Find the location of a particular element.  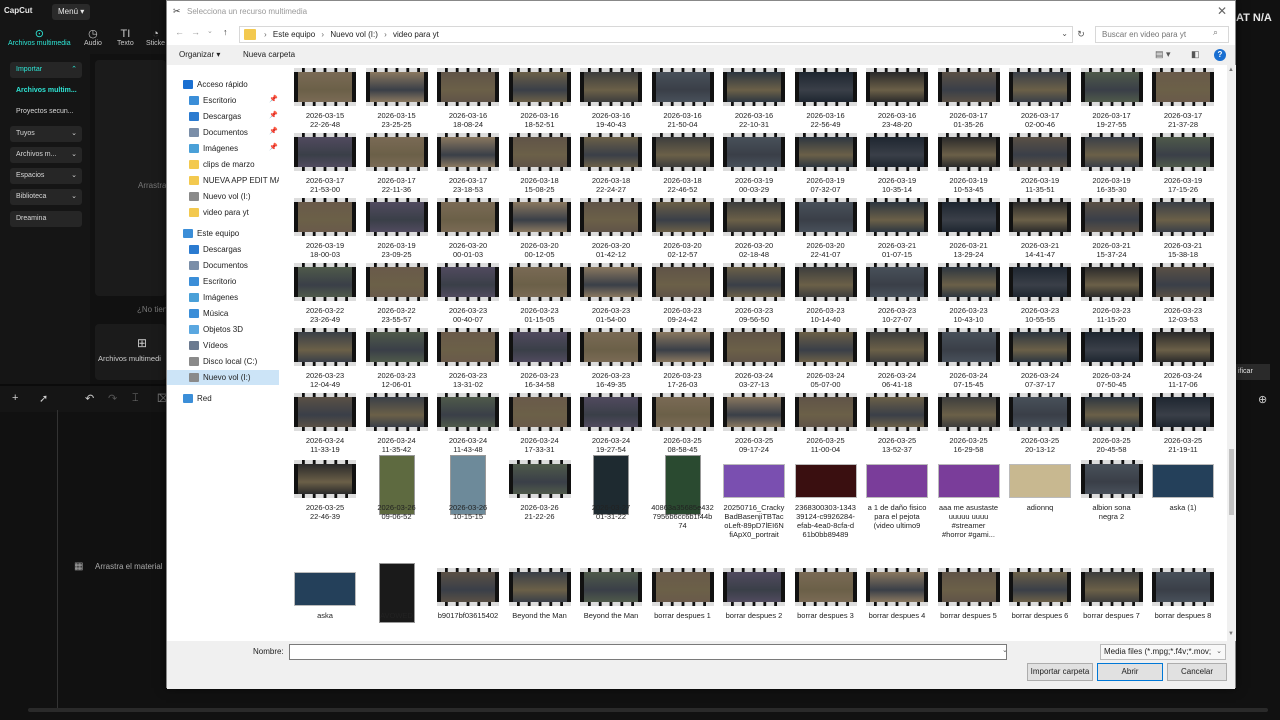

file-item: 2026-03-23 01-54-00 is located at coordinates (611, 294).